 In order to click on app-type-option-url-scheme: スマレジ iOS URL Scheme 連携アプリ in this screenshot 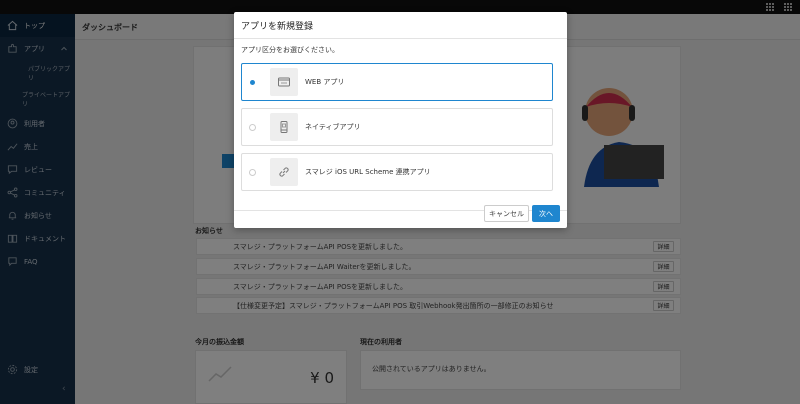, I will do `click(397, 172)`.